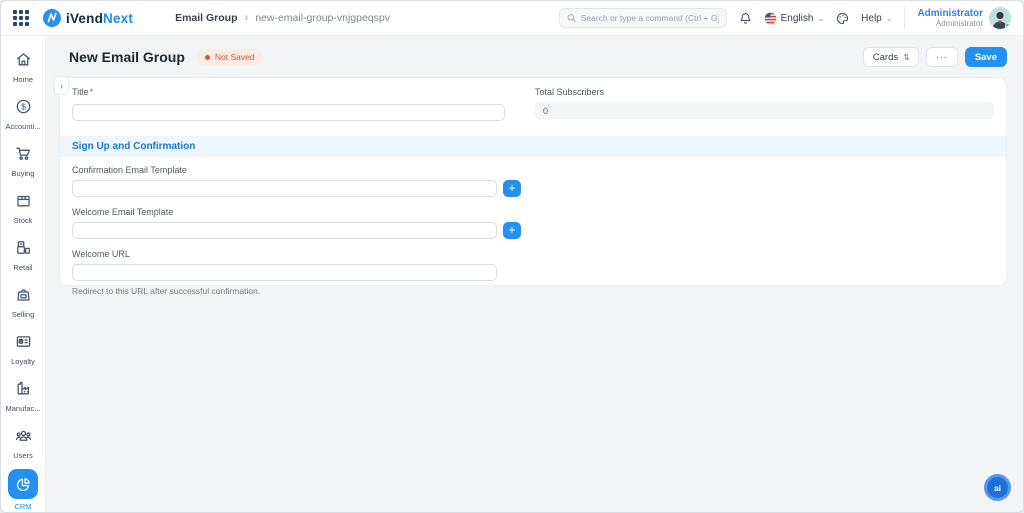  I want to click on ai-assistant-button: ai, so click(997, 487).